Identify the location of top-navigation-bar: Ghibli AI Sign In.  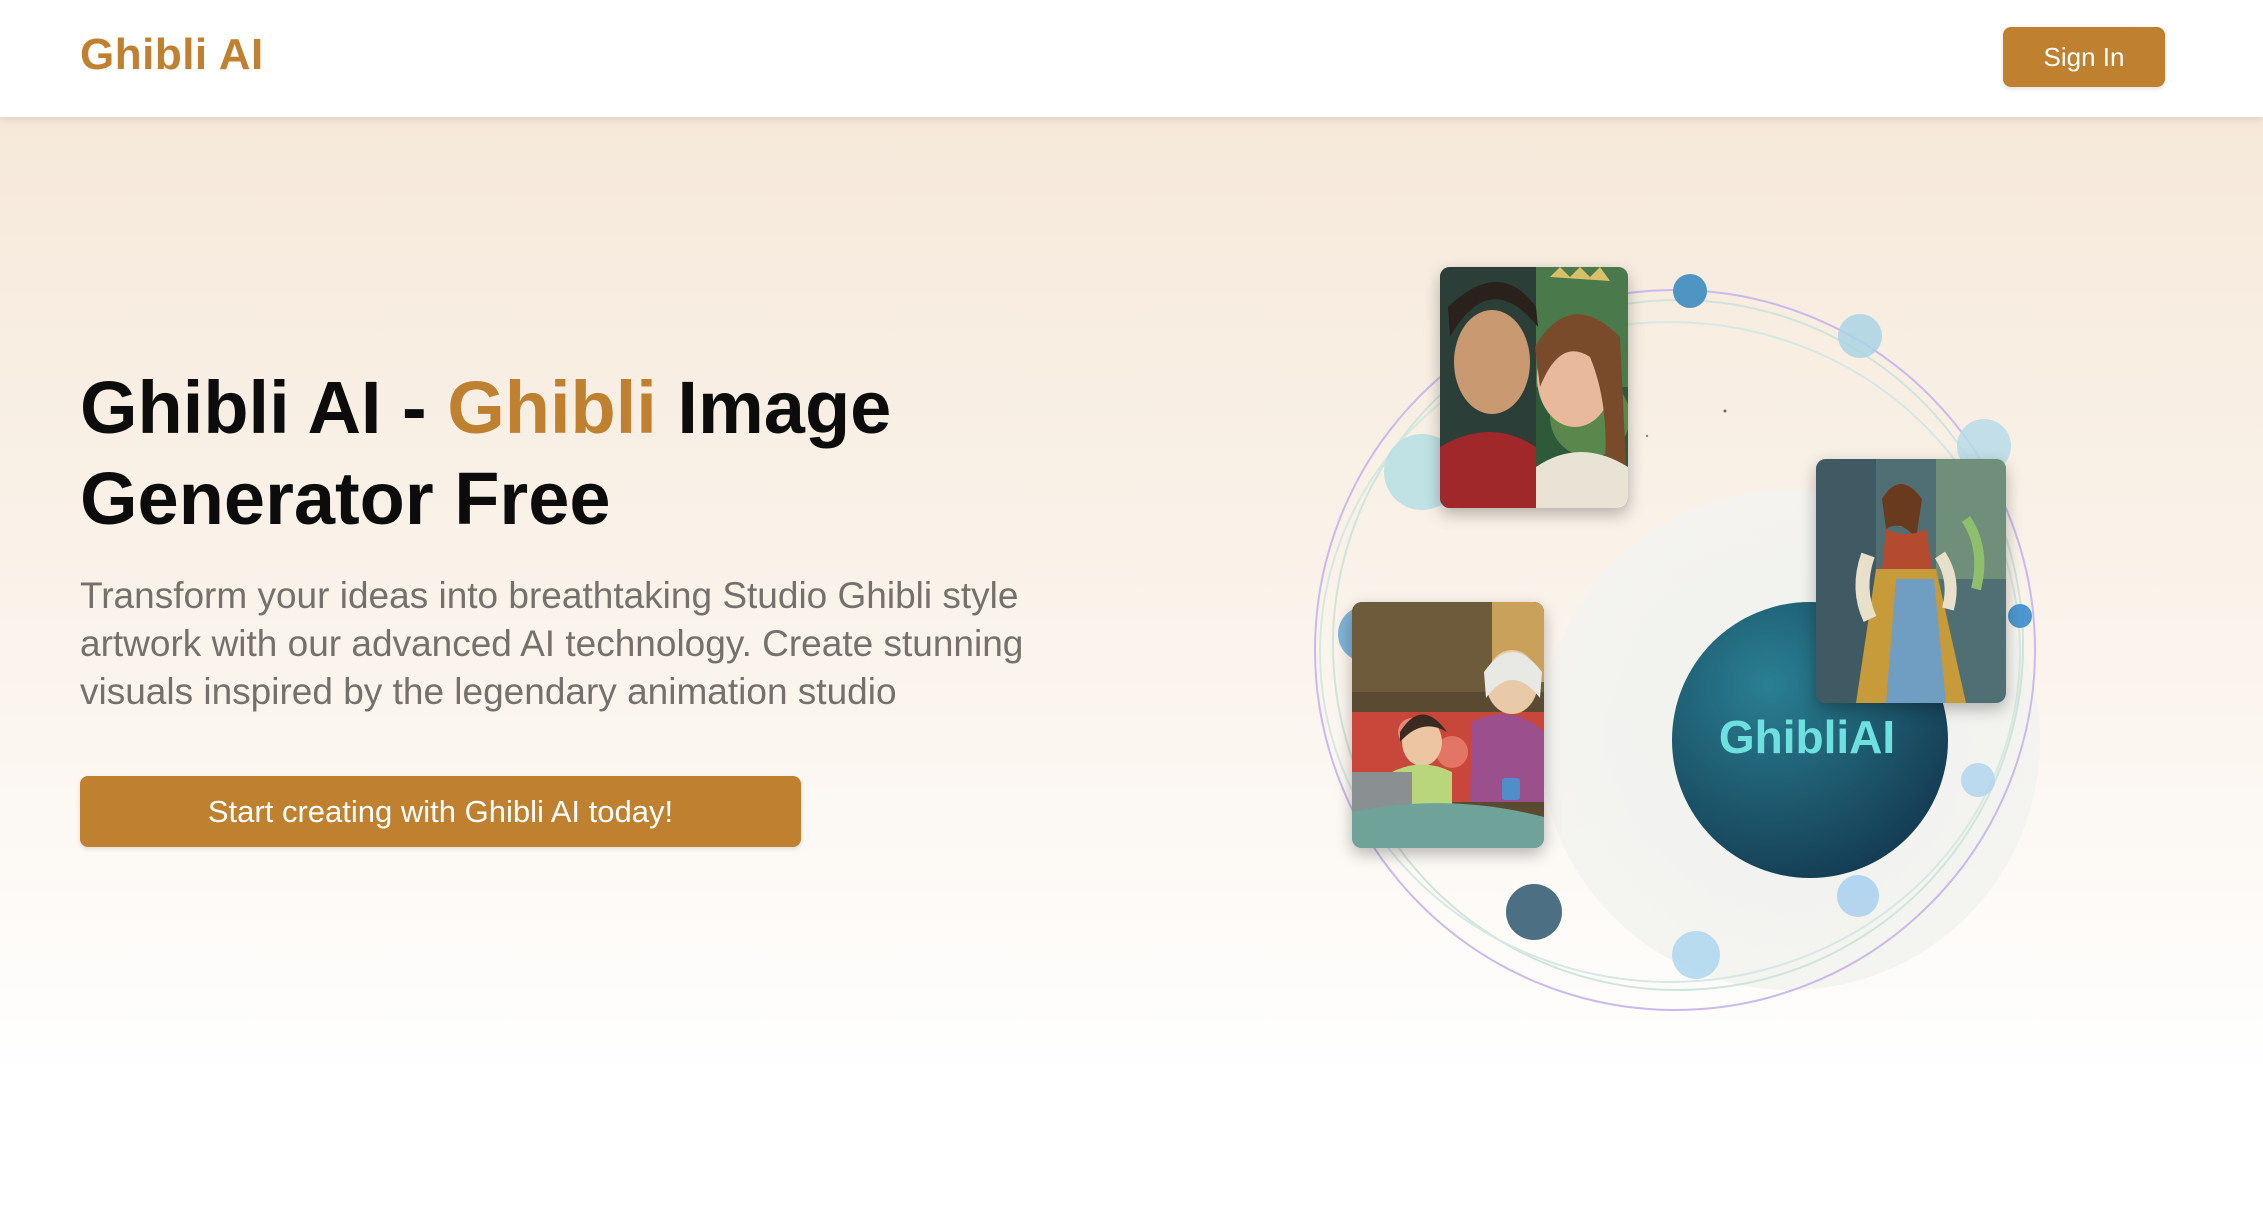
(1131, 58).